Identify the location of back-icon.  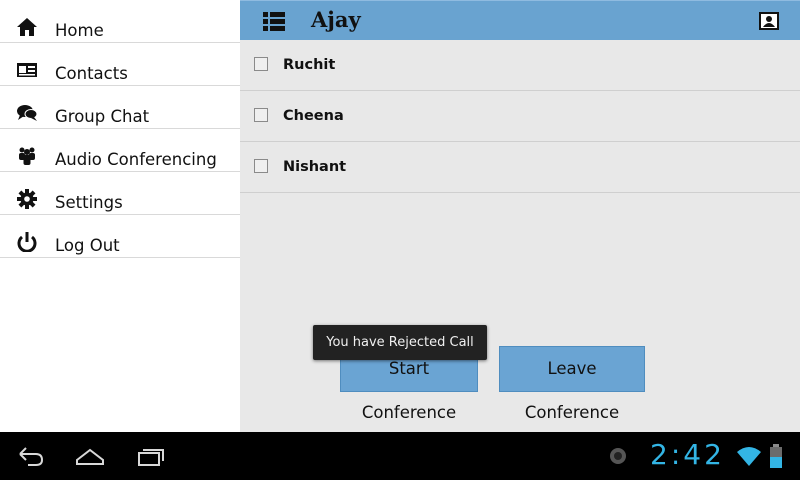
(31, 456).